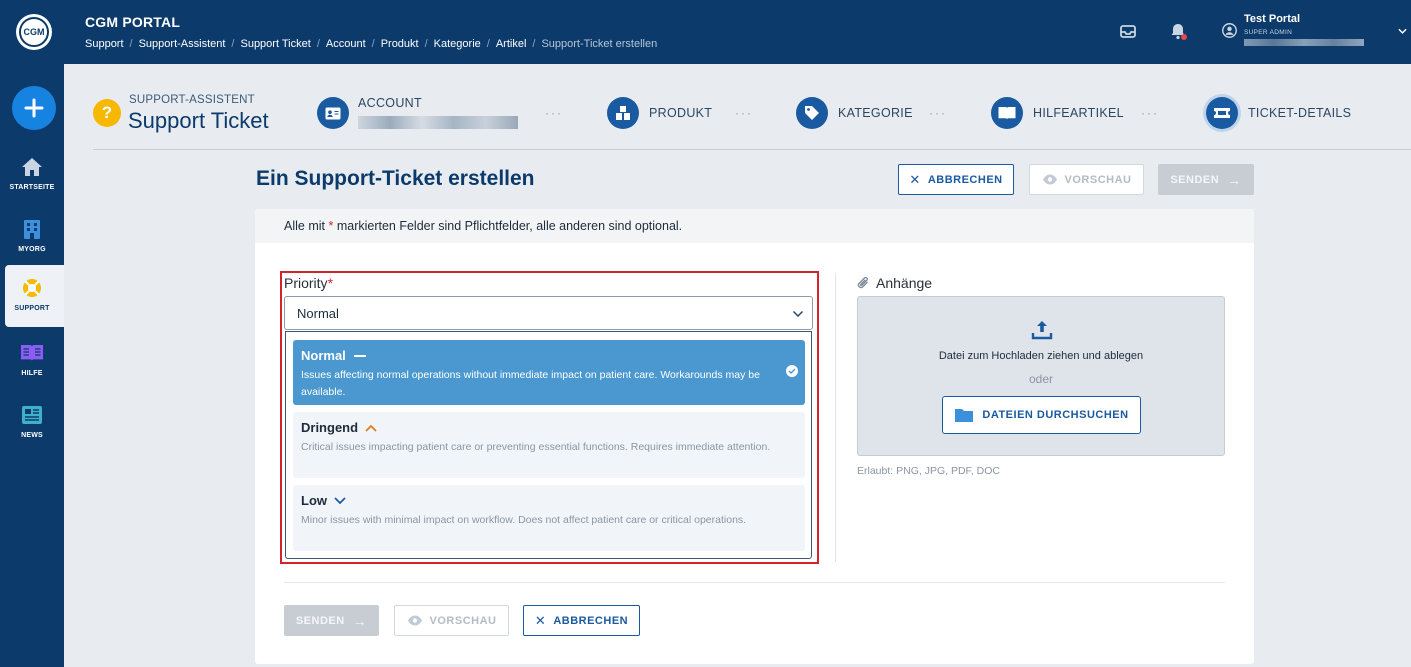  I want to click on send-button-bottom: SENDEN →, so click(331, 620).